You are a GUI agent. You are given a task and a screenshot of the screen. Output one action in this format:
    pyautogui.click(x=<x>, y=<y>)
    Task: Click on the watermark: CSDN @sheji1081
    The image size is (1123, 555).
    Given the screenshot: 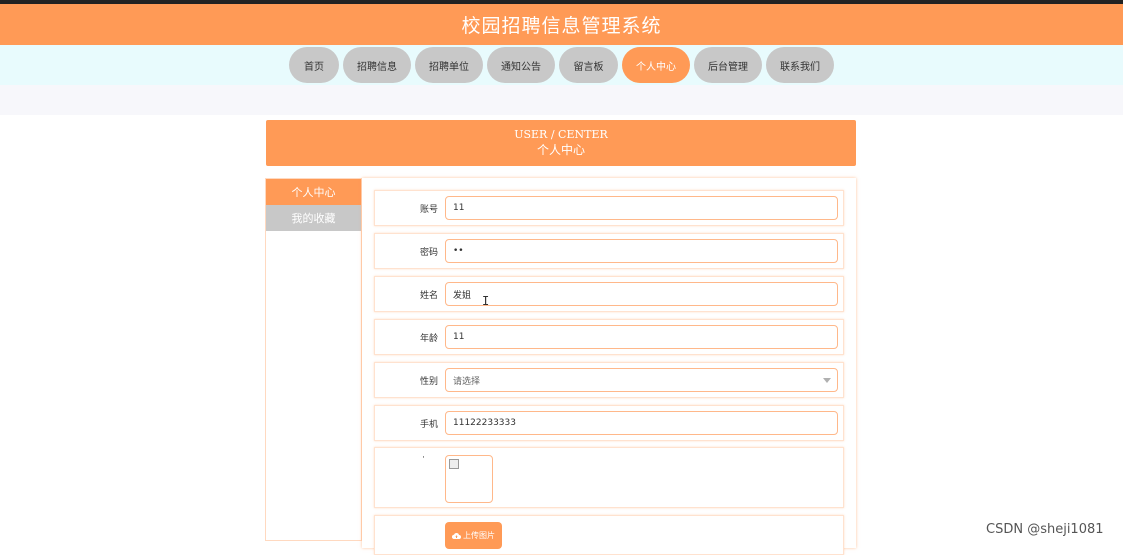 What is the action you would take?
    pyautogui.click(x=1045, y=529)
    